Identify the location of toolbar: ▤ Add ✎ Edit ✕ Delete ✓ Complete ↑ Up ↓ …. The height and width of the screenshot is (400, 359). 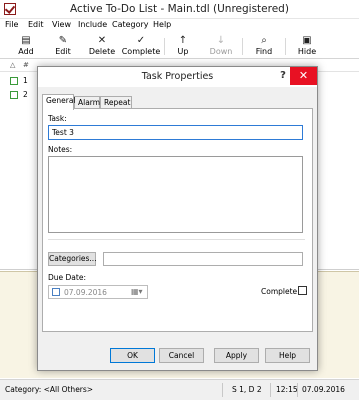
(179, 46).